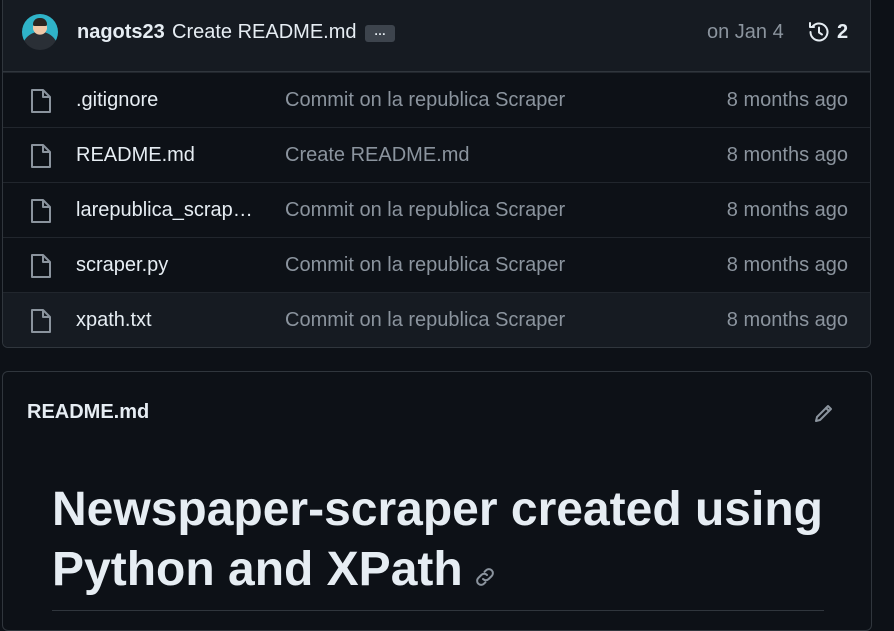  Describe the element at coordinates (88, 412) in the screenshot. I see `readme-title: README.md` at that location.